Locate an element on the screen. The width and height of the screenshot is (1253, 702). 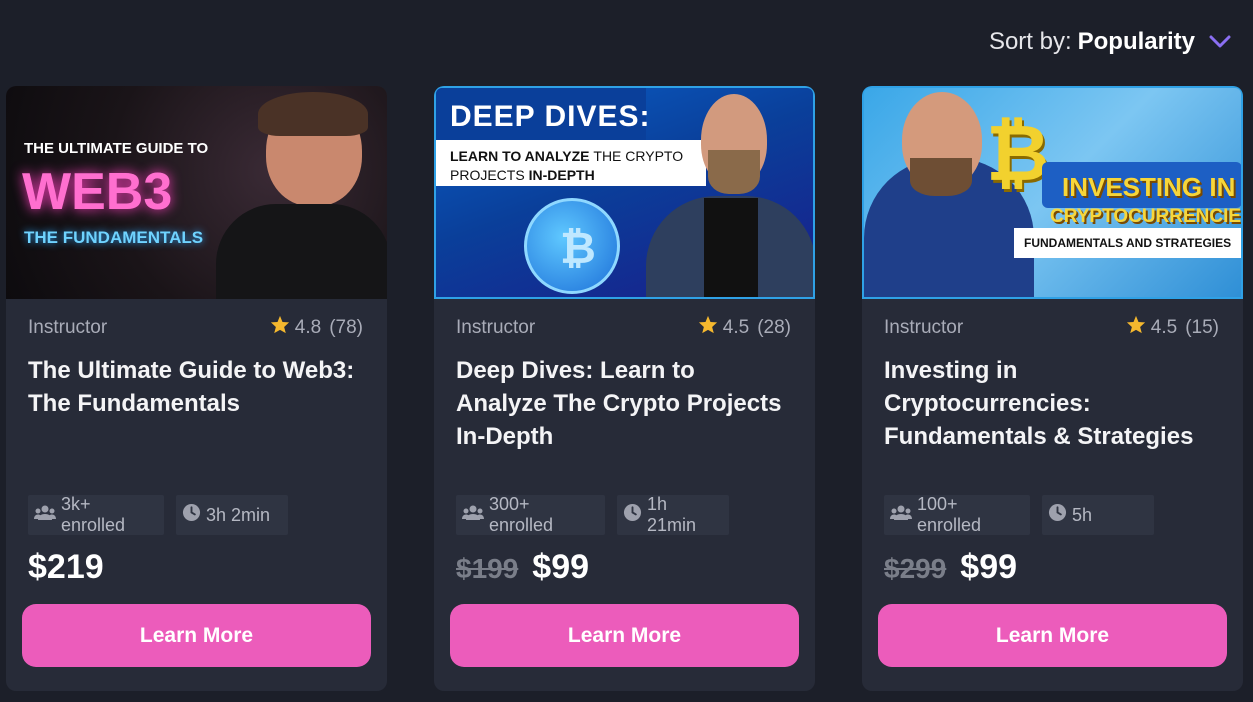
price-current: $219 is located at coordinates (66, 567).